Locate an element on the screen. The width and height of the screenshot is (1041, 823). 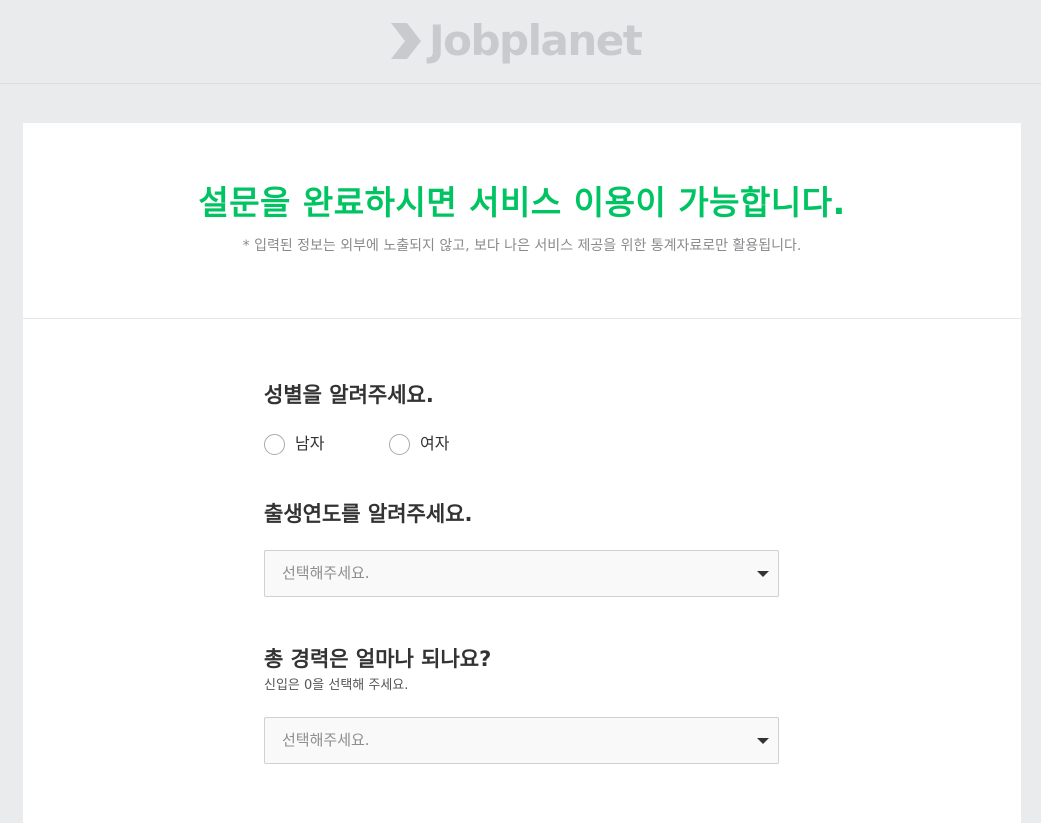
survey-headline: 설문을 완료하시면 서비스 이용이 가능합니다. is located at coordinates (522, 202).